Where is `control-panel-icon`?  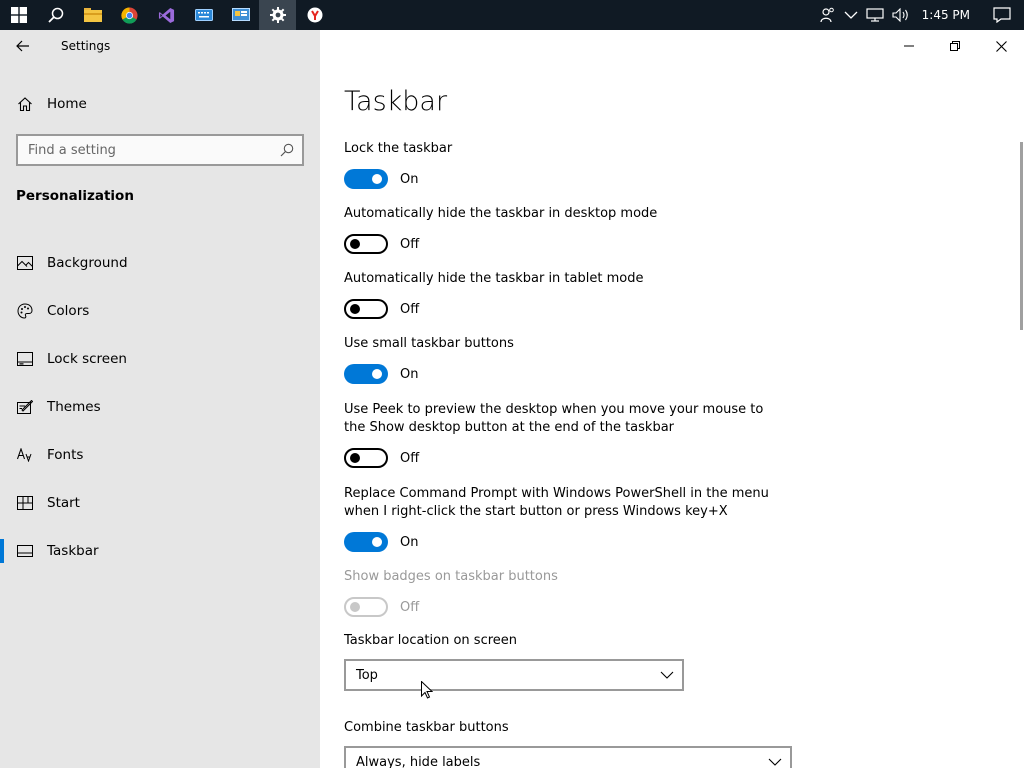
control-panel-icon is located at coordinates (240, 14).